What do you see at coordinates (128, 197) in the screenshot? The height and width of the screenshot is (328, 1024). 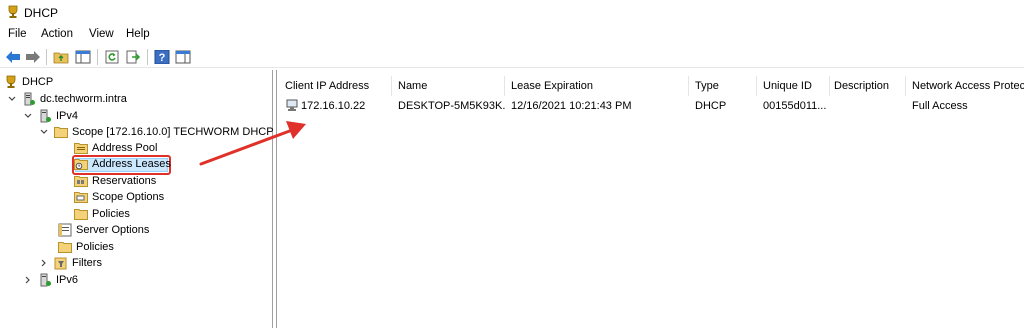 I see `tree-label: Scope Options` at bounding box center [128, 197].